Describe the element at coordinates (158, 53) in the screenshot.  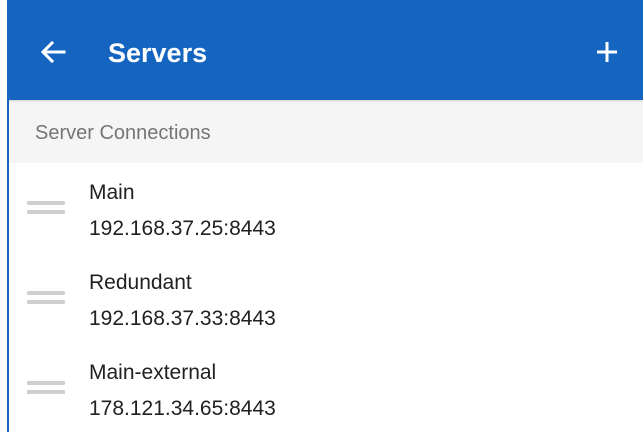
I see `page-title: Servers` at that location.